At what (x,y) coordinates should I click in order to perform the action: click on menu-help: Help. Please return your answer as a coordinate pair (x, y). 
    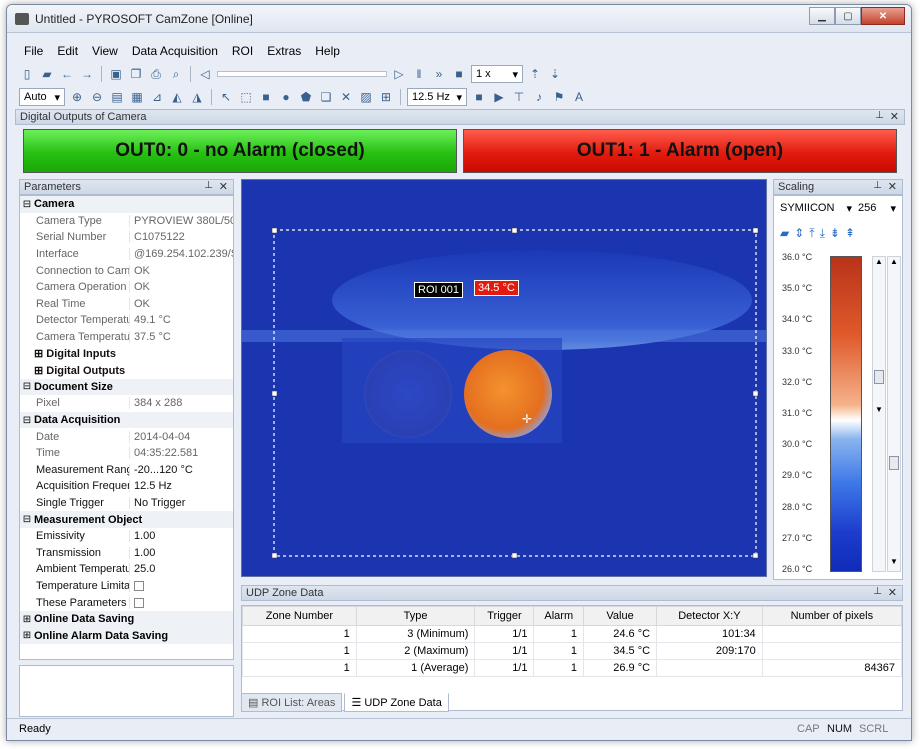
    Looking at the image, I should click on (327, 51).